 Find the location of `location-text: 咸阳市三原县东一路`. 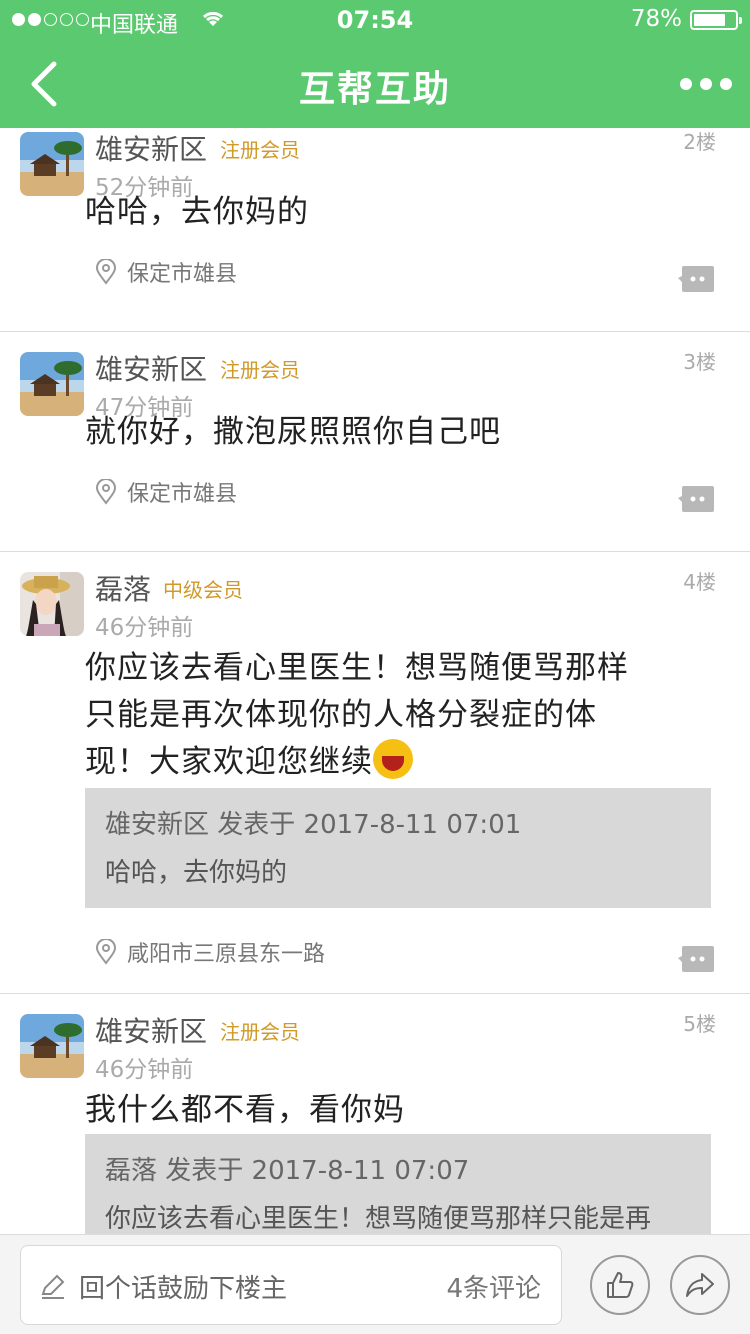

location-text: 咸阳市三原县东一路 is located at coordinates (226, 954).